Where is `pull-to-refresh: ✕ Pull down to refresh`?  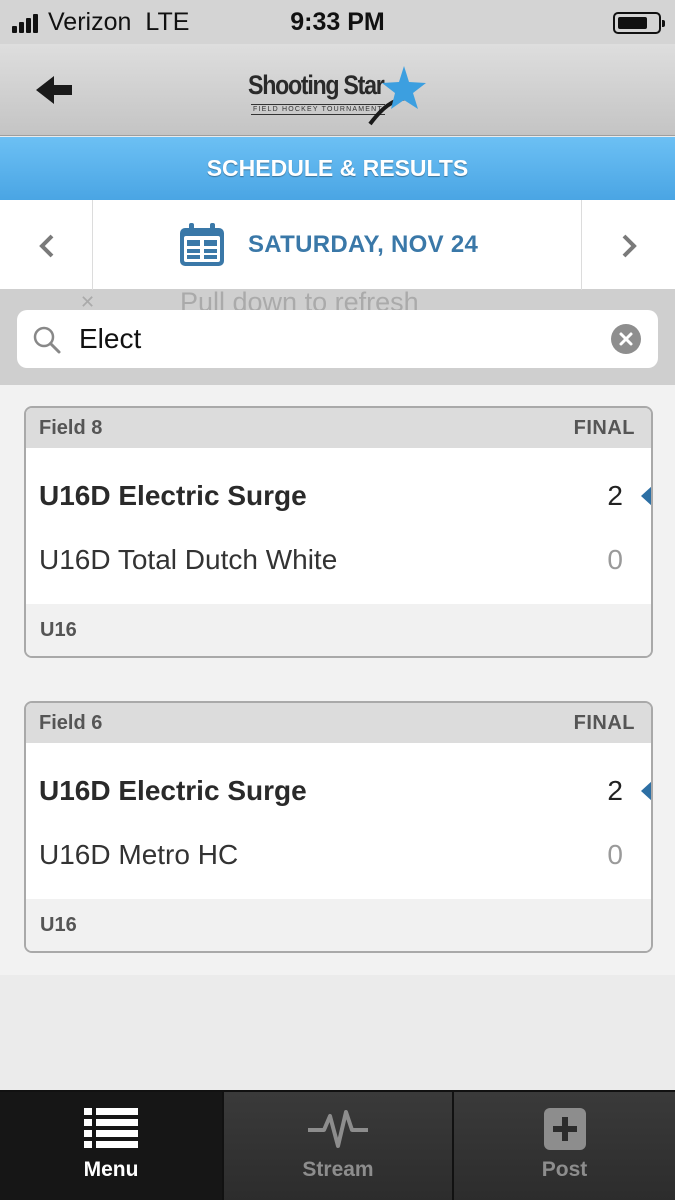
pull-to-refresh: ✕ Pull down to refresh is located at coordinates (337, 337).